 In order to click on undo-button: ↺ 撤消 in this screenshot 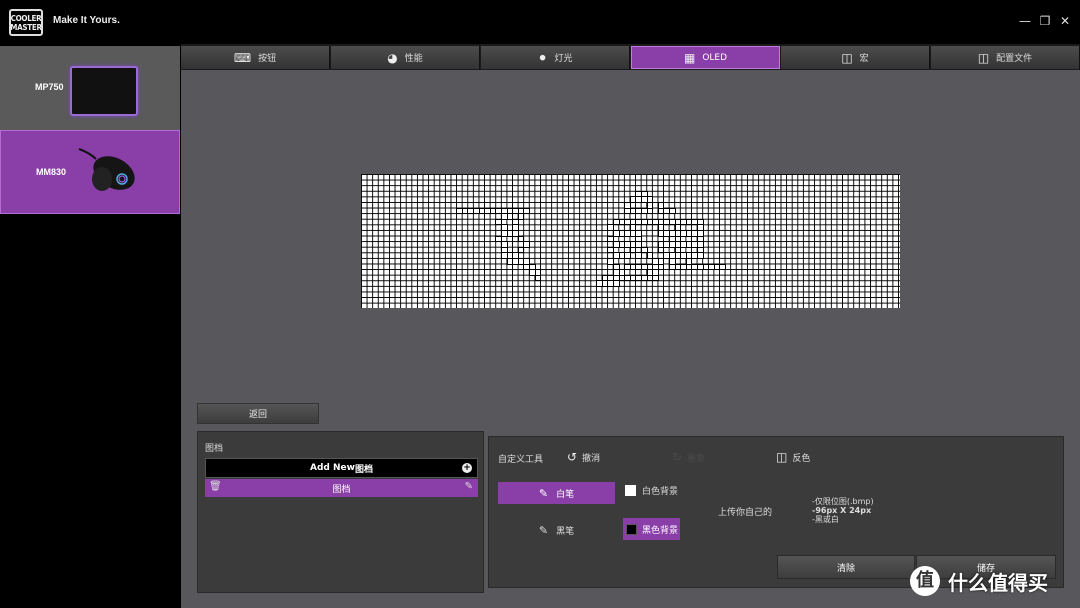, I will do `click(583, 457)`.